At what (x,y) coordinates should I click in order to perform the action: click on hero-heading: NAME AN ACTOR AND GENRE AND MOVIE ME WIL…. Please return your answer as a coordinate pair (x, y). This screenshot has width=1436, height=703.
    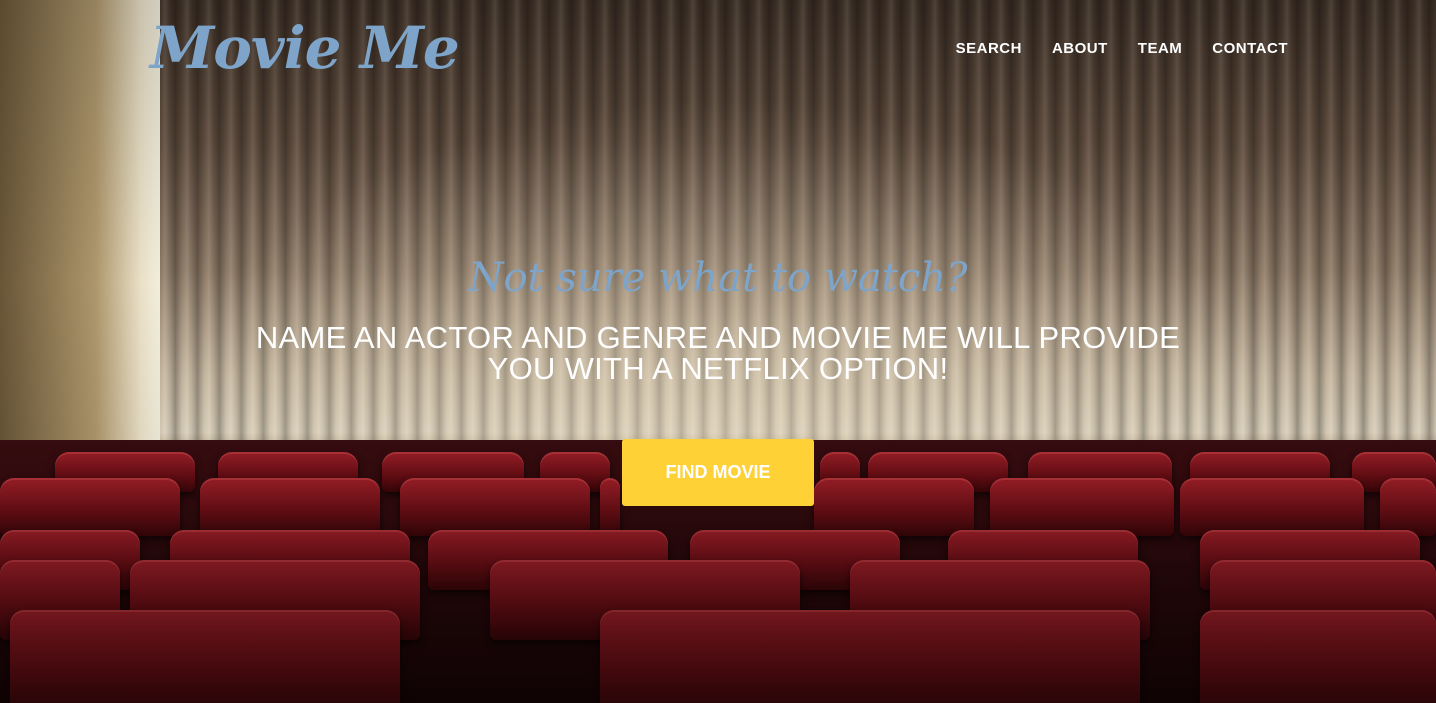
    Looking at the image, I should click on (718, 353).